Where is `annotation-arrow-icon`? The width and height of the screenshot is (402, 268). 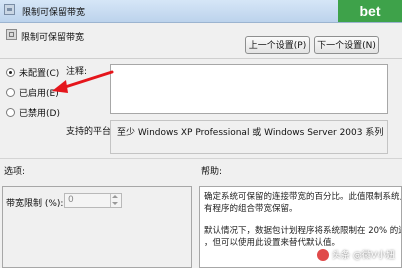 annotation-arrow-icon is located at coordinates (83, 81).